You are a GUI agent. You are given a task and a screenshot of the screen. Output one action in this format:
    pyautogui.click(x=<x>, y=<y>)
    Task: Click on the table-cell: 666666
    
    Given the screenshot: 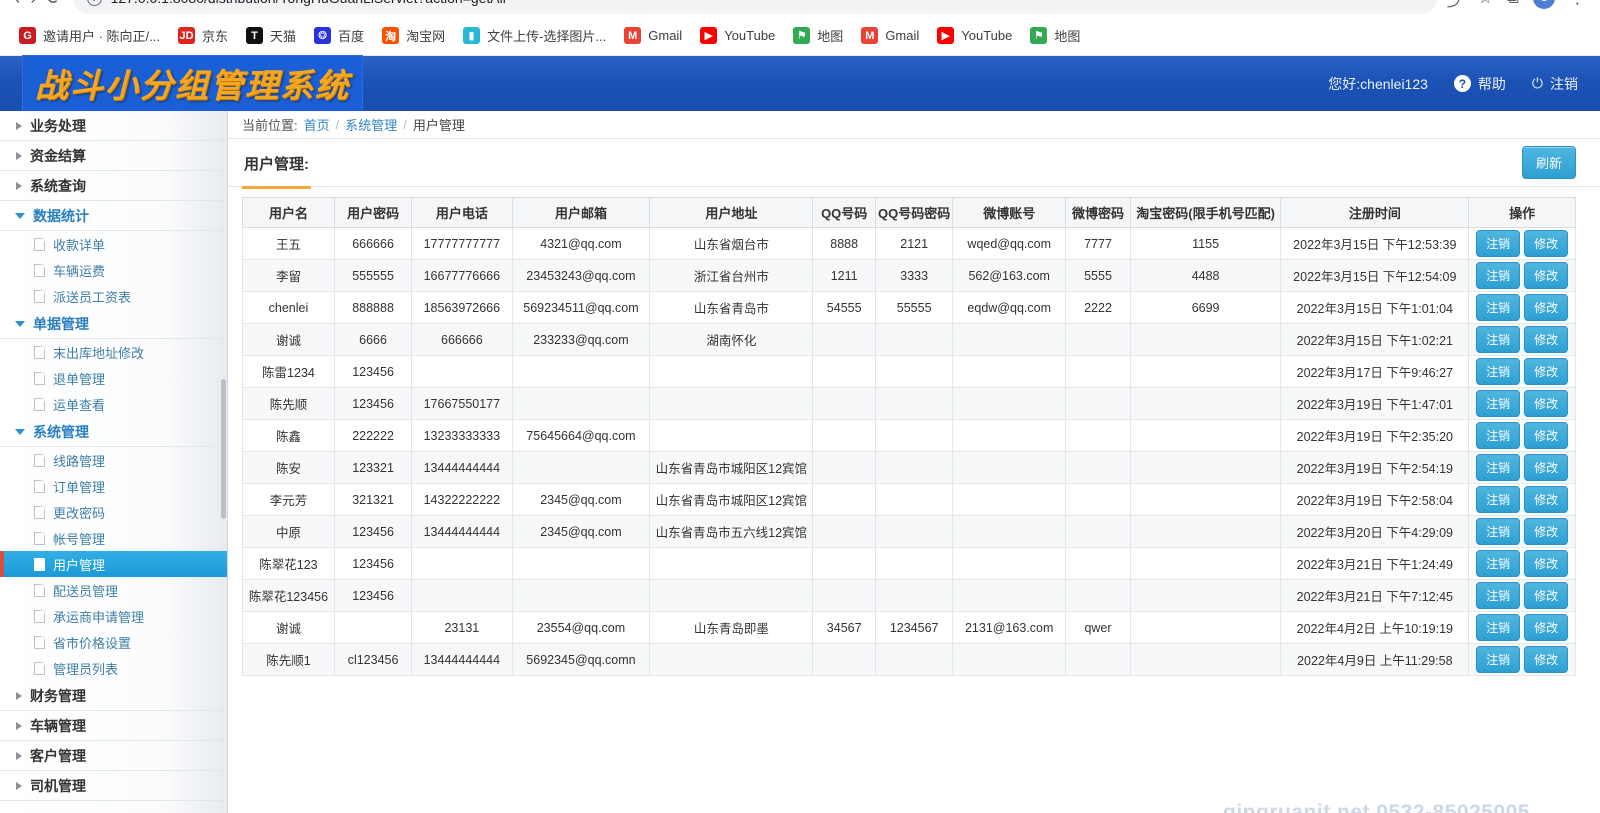 What is the action you would take?
    pyautogui.click(x=462, y=339)
    